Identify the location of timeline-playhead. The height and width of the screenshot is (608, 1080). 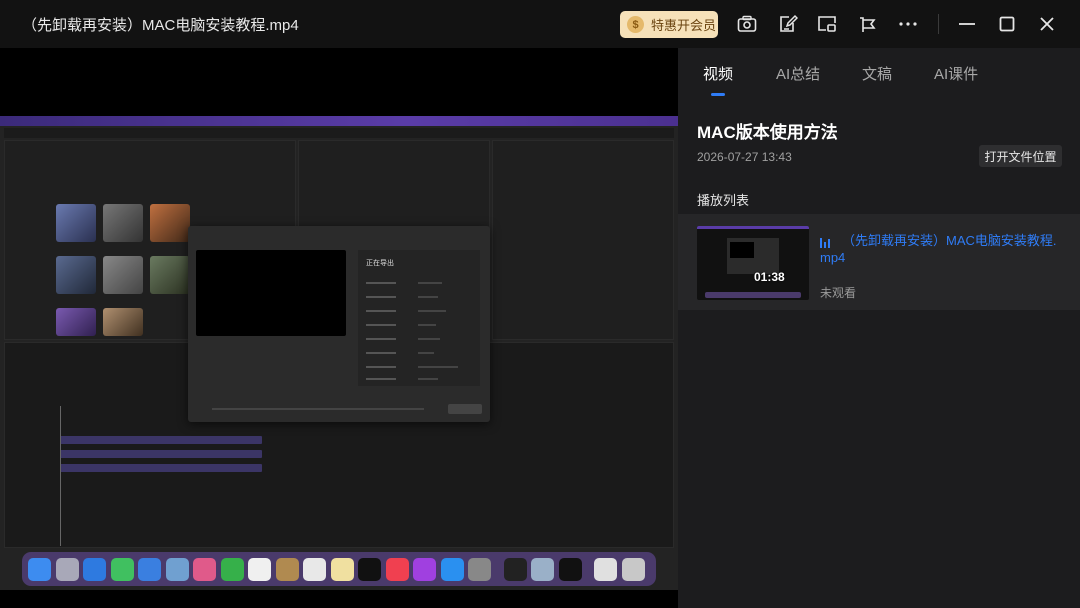
(60, 476).